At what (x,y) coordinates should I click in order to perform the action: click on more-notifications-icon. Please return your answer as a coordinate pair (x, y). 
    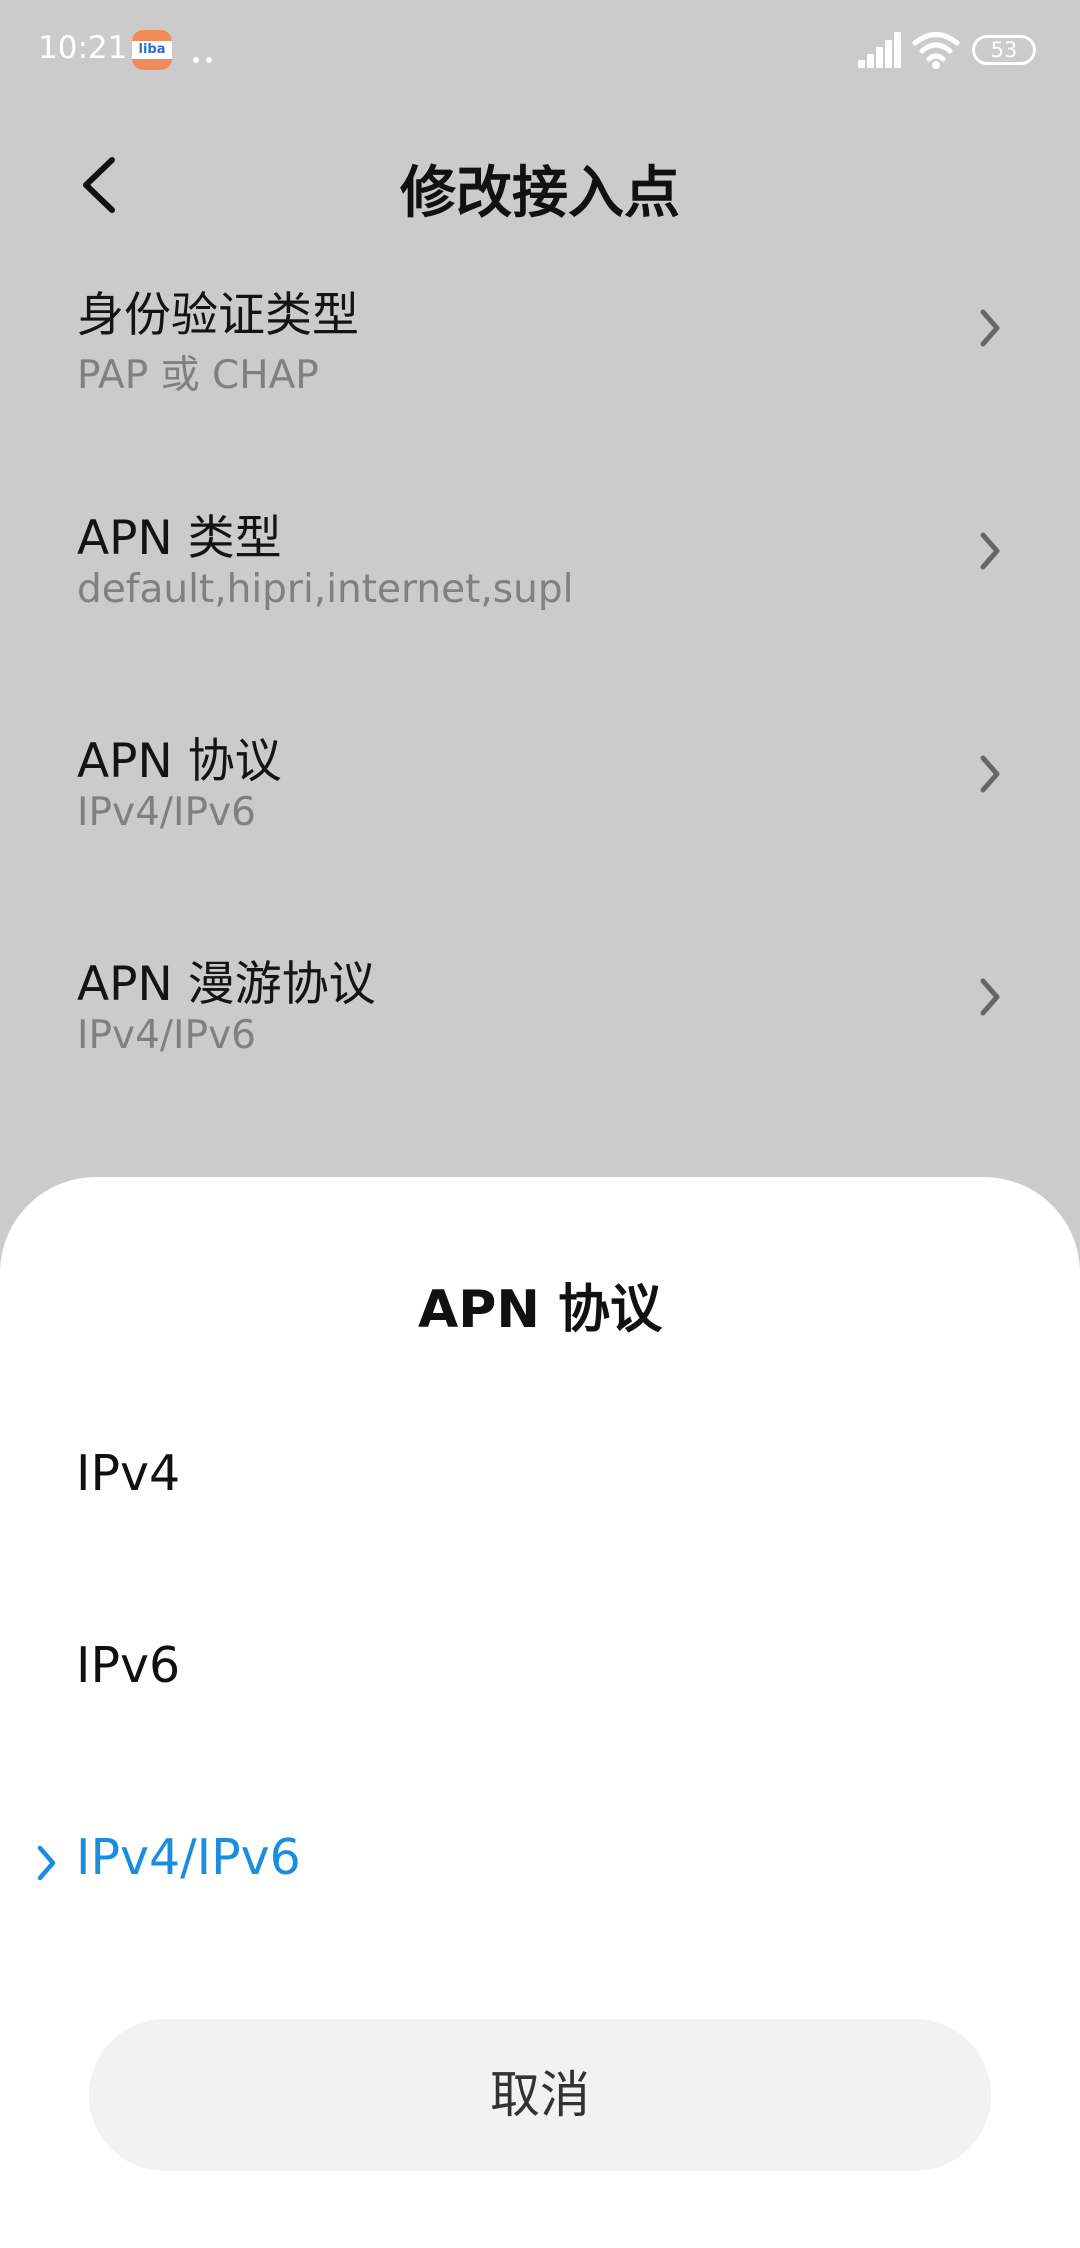
    Looking at the image, I should click on (206, 57).